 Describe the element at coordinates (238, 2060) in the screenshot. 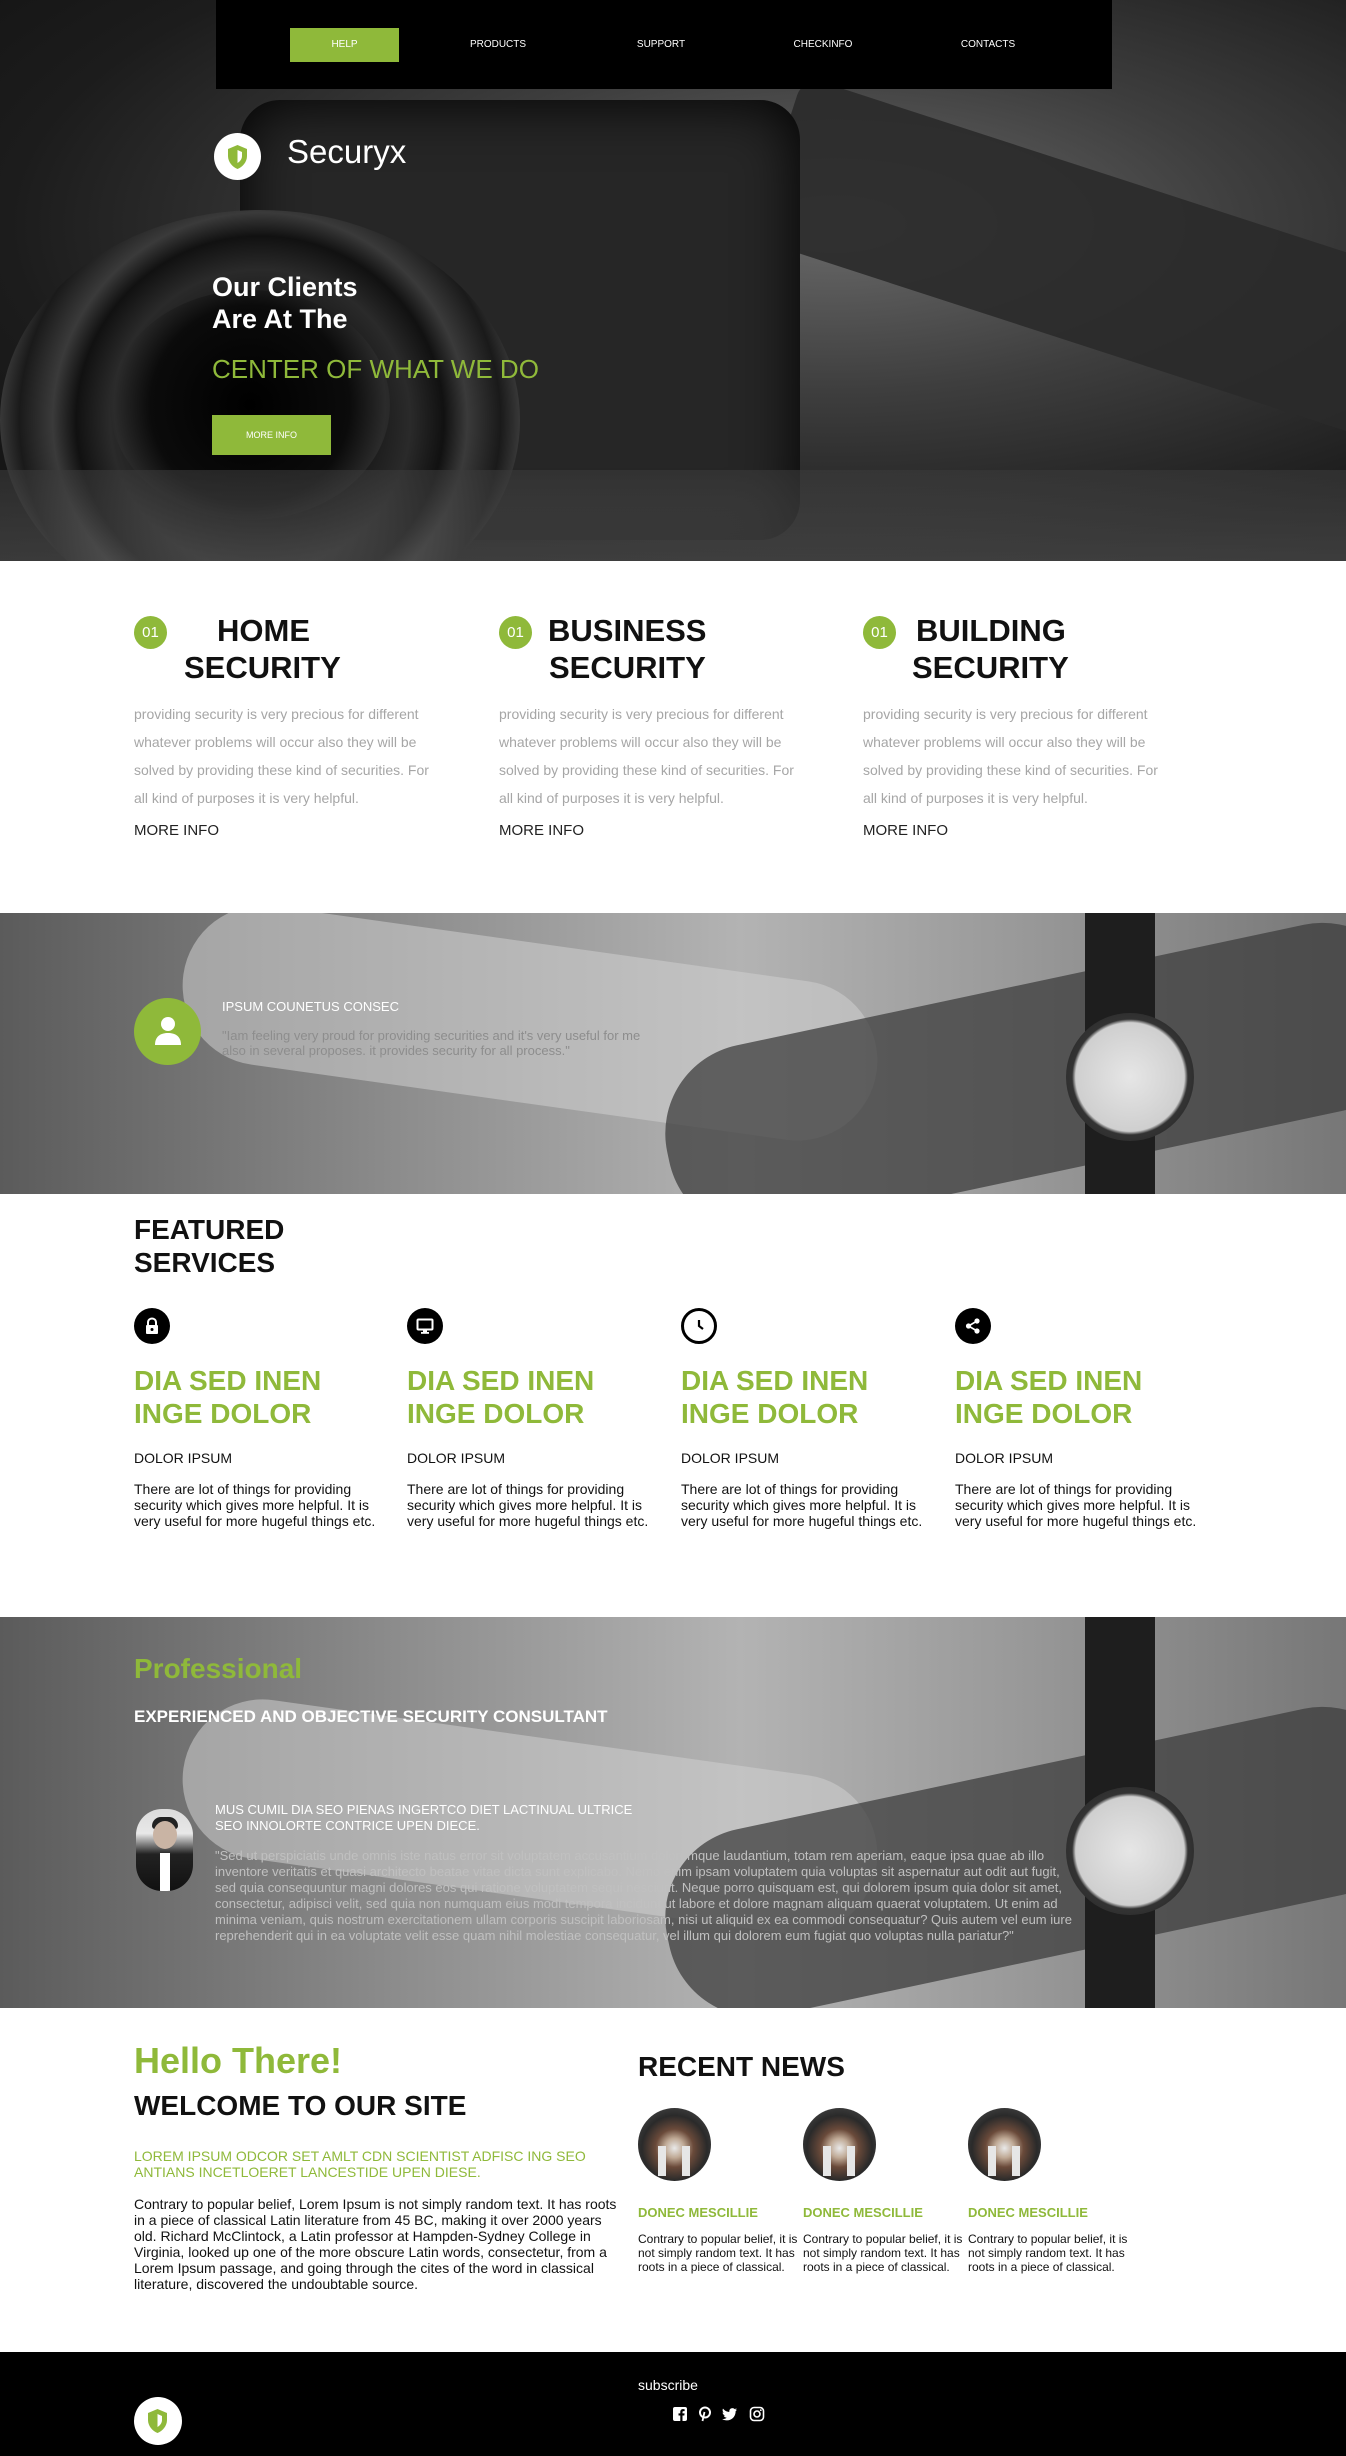

I see `hello-heading: Hello There!` at that location.